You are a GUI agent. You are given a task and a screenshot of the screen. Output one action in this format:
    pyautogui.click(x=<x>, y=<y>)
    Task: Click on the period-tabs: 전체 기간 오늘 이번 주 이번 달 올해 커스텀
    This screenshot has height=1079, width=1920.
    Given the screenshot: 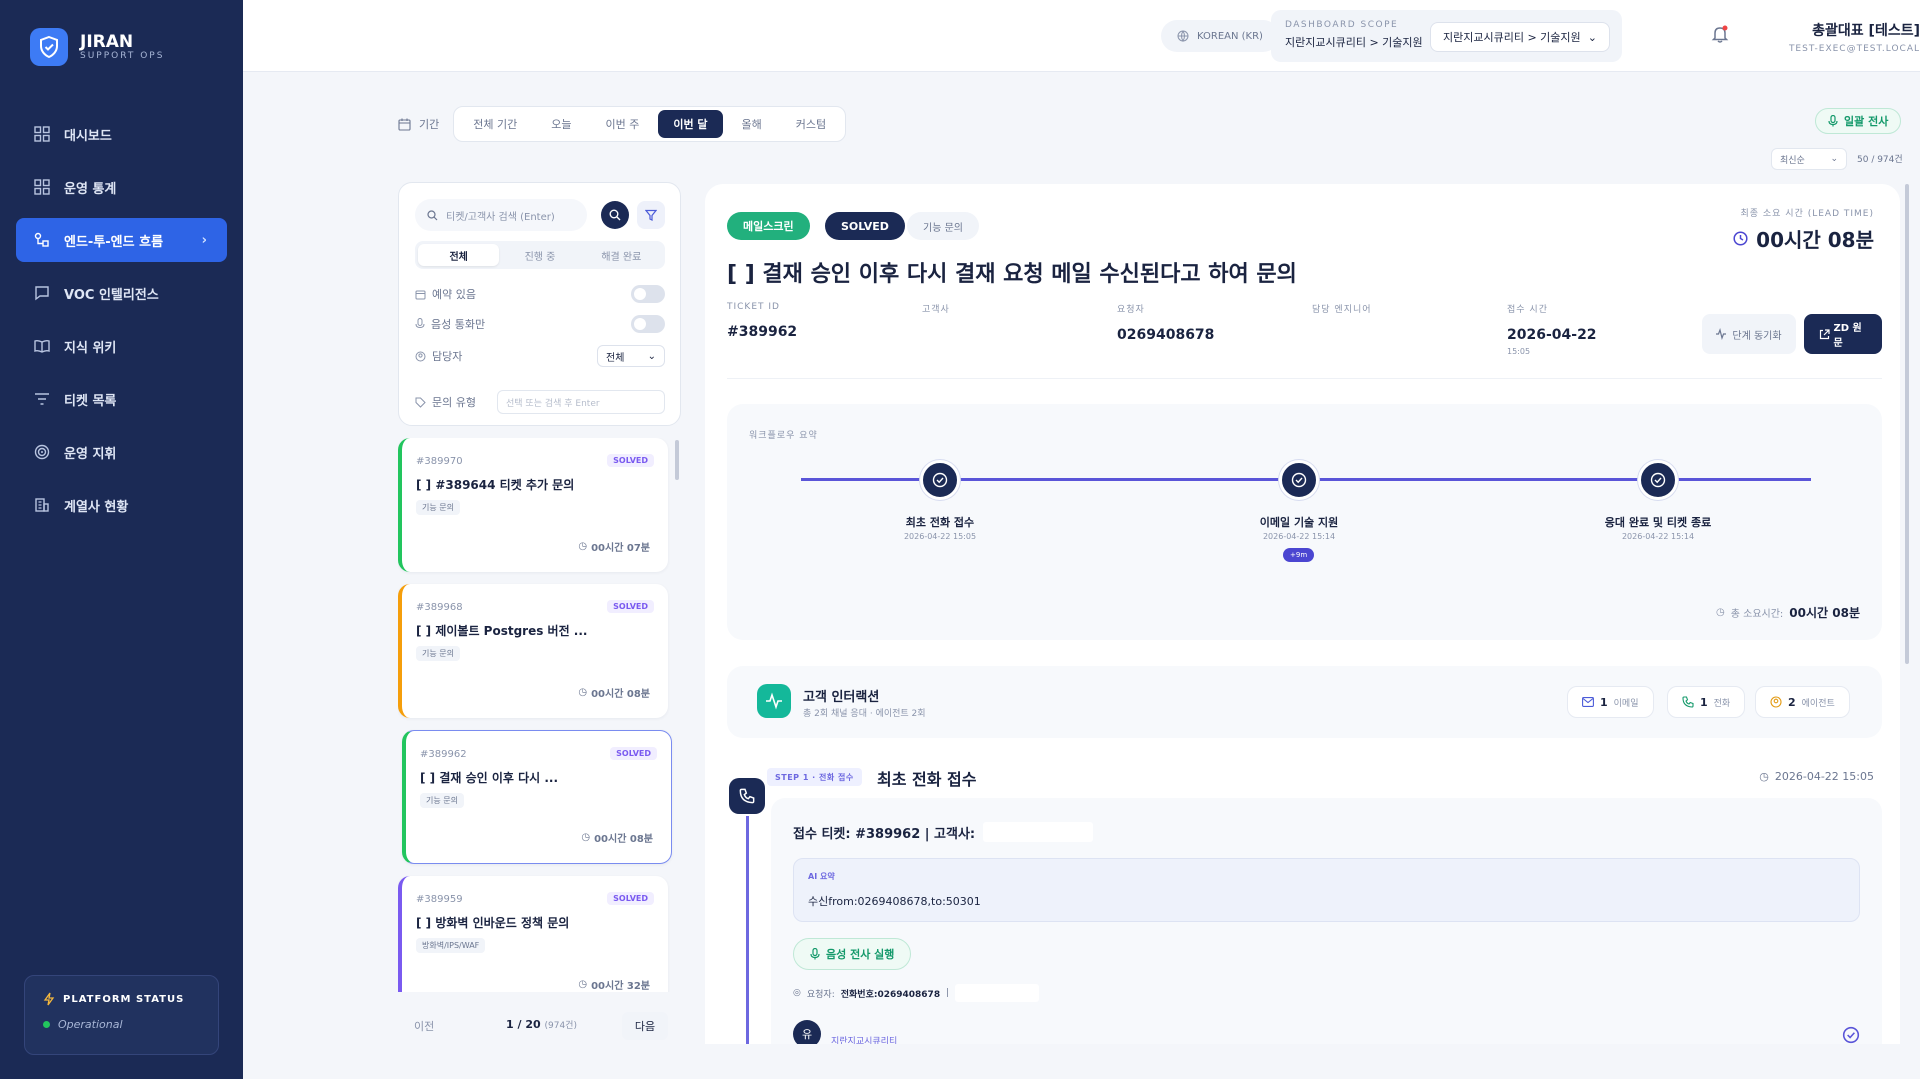 What is the action you would take?
    pyautogui.click(x=650, y=124)
    